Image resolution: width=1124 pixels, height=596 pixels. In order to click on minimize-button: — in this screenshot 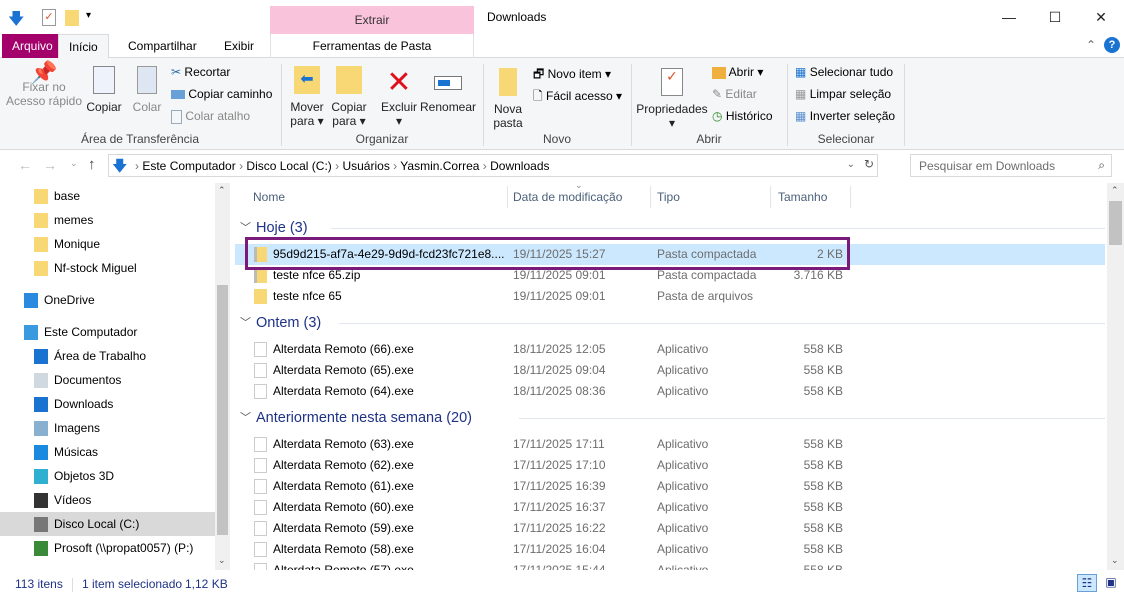, I will do `click(1009, 17)`.